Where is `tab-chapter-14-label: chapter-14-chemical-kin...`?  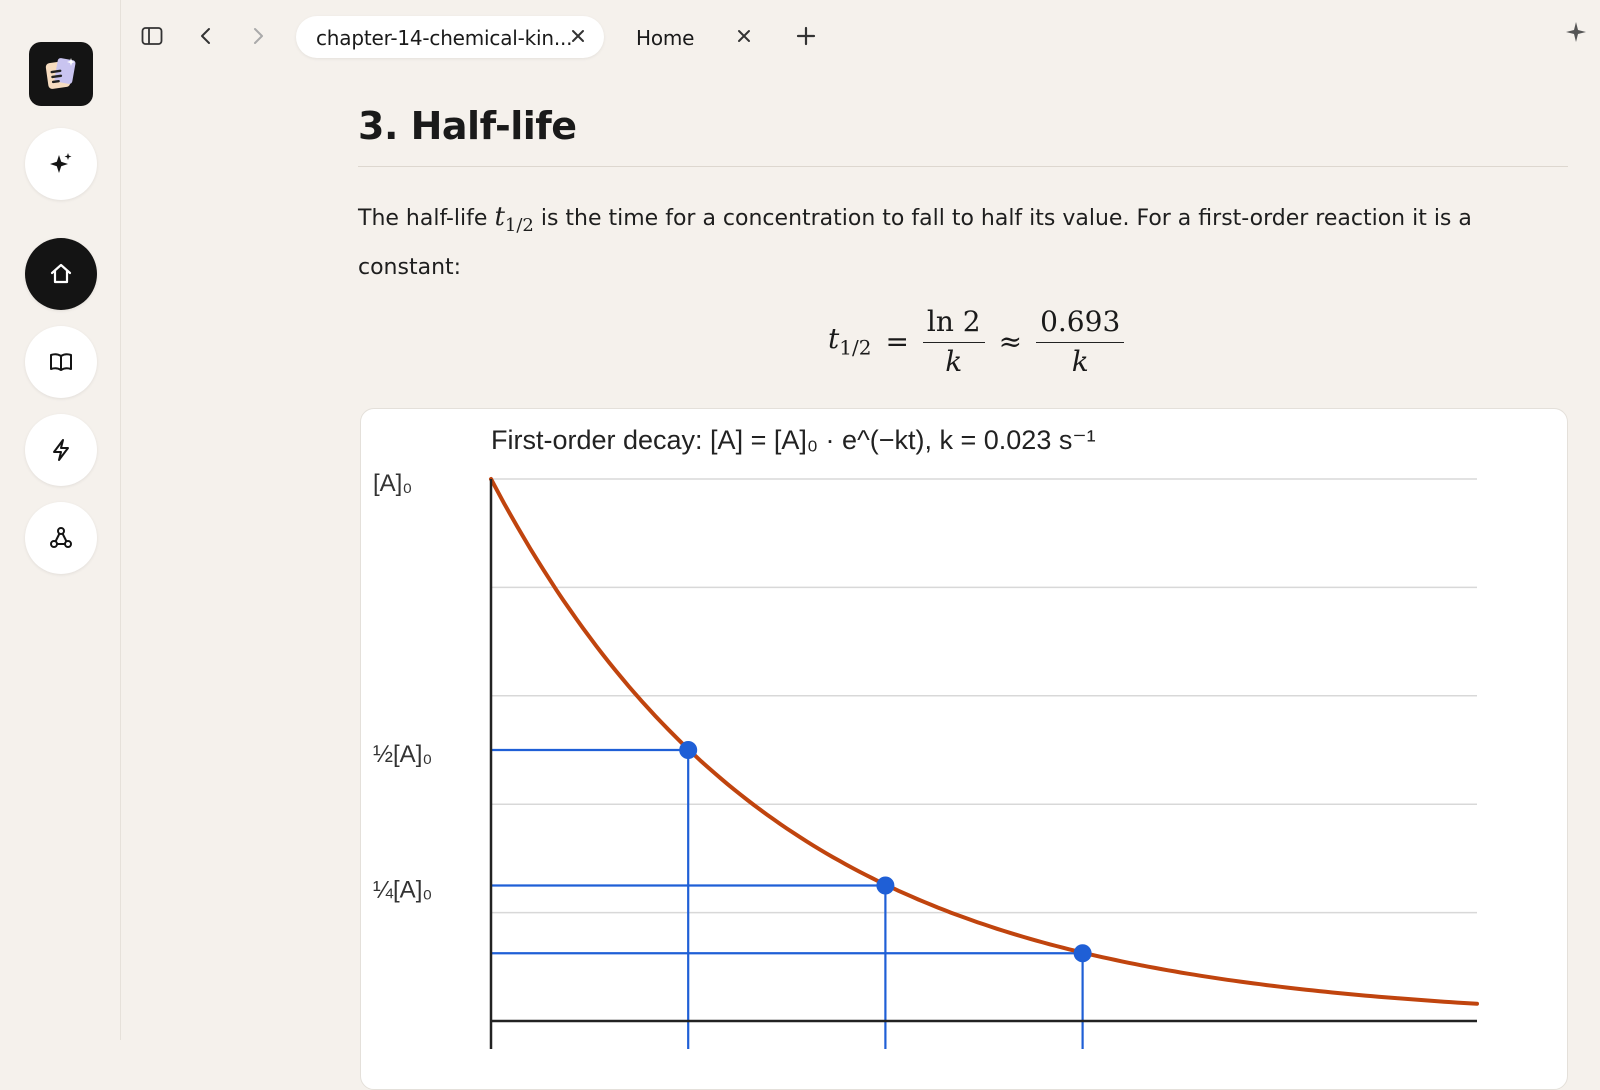 tab-chapter-14-label: chapter-14-chemical-kin... is located at coordinates (444, 38).